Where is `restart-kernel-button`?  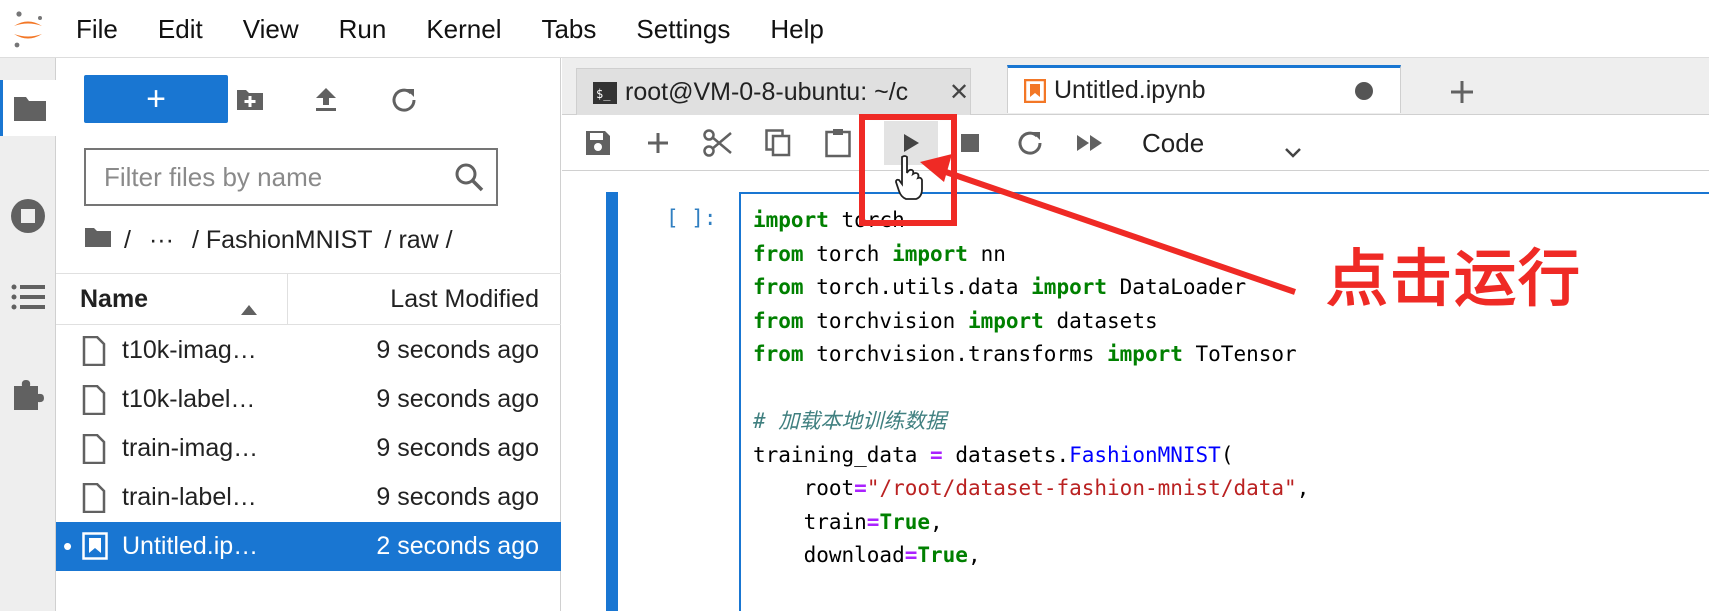 restart-kernel-button is located at coordinates (1030, 143).